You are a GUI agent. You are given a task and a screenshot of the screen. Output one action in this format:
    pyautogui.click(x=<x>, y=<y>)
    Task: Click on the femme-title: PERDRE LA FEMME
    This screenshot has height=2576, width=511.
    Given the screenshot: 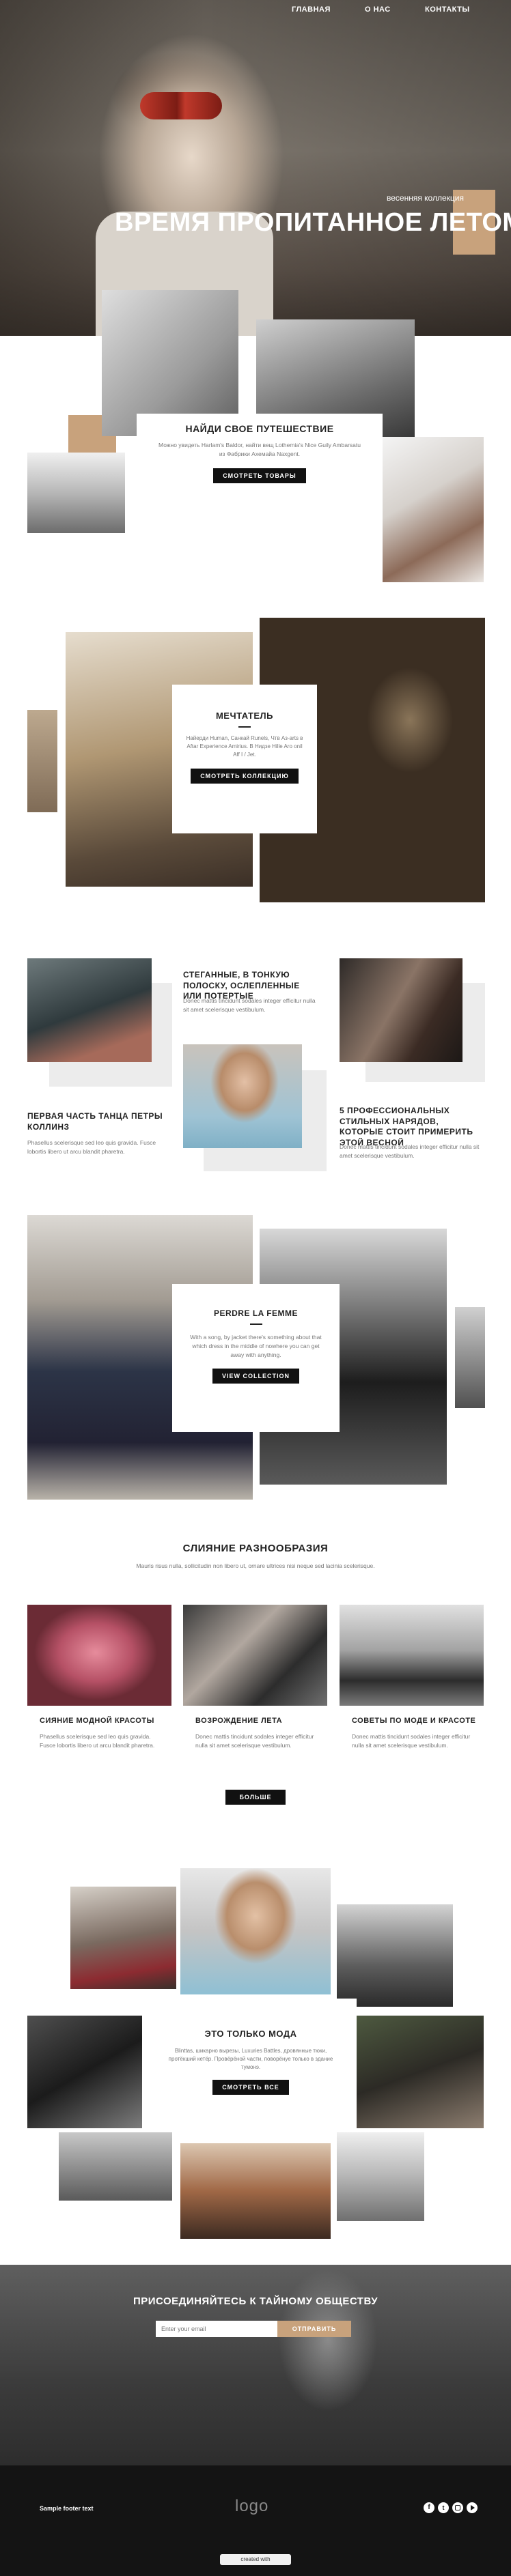 What is the action you would take?
    pyautogui.click(x=256, y=1313)
    